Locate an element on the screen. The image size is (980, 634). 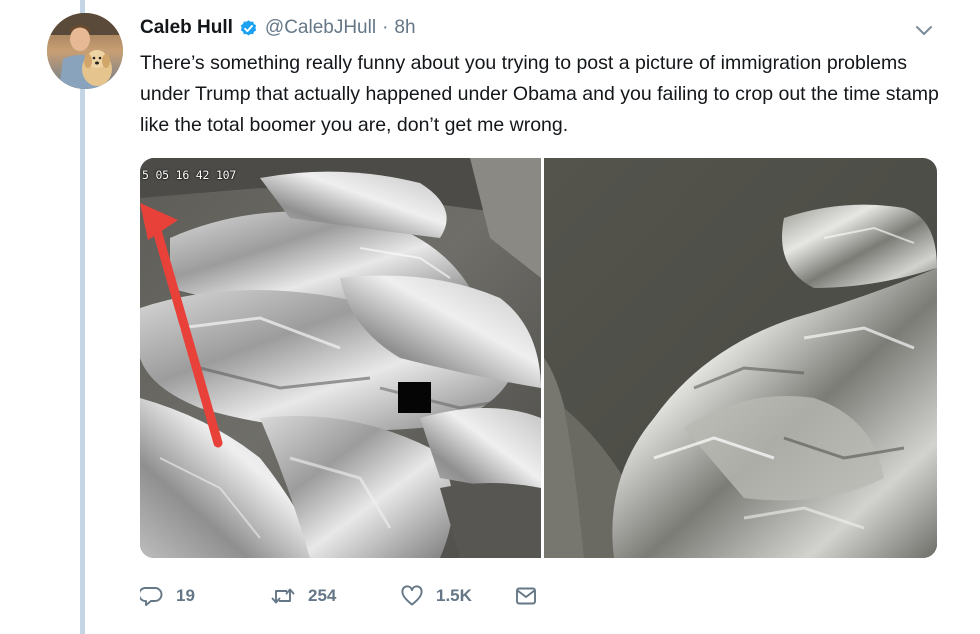
reply-button: 19 is located at coordinates (205, 596).